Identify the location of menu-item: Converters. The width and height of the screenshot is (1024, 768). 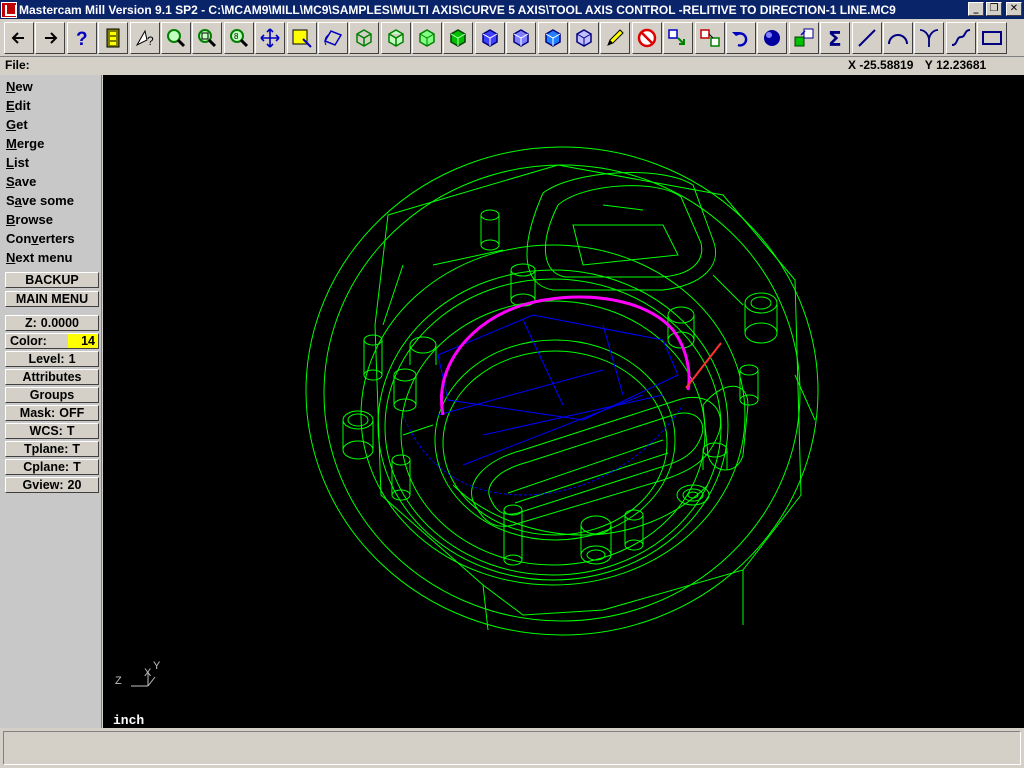
(50, 238).